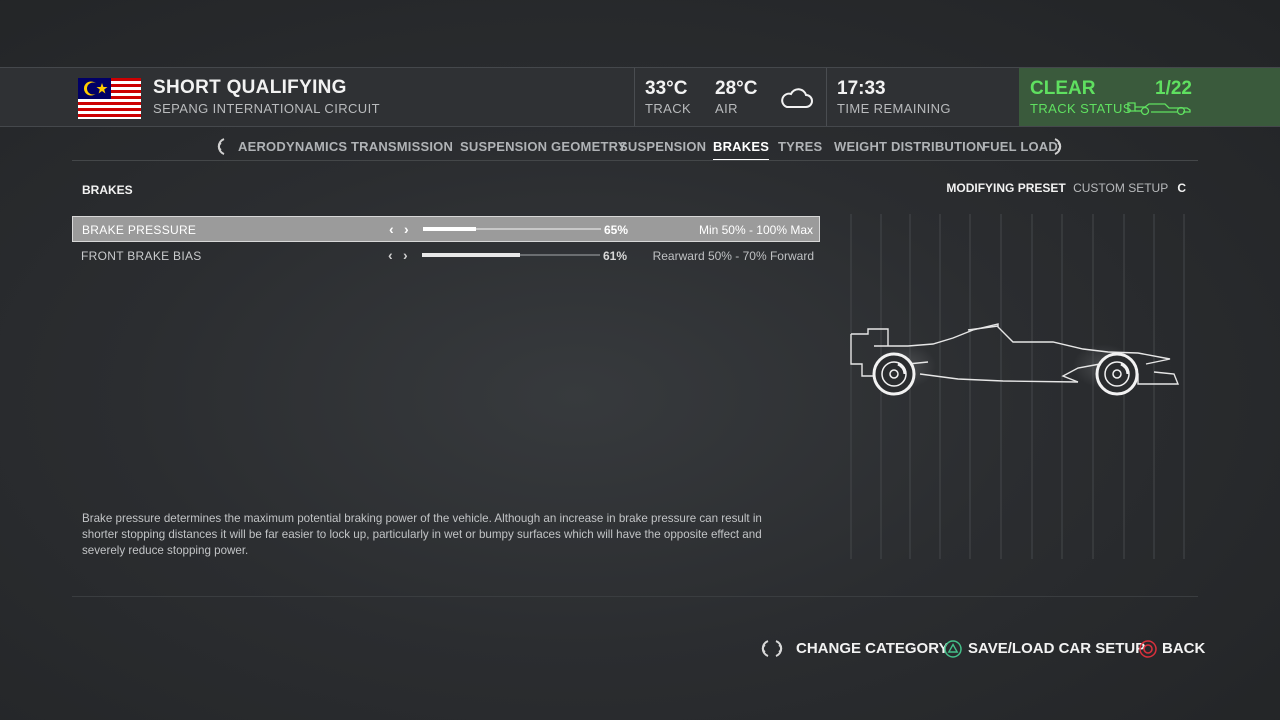  What do you see at coordinates (635, 596) in the screenshot?
I see `panel-divider` at bounding box center [635, 596].